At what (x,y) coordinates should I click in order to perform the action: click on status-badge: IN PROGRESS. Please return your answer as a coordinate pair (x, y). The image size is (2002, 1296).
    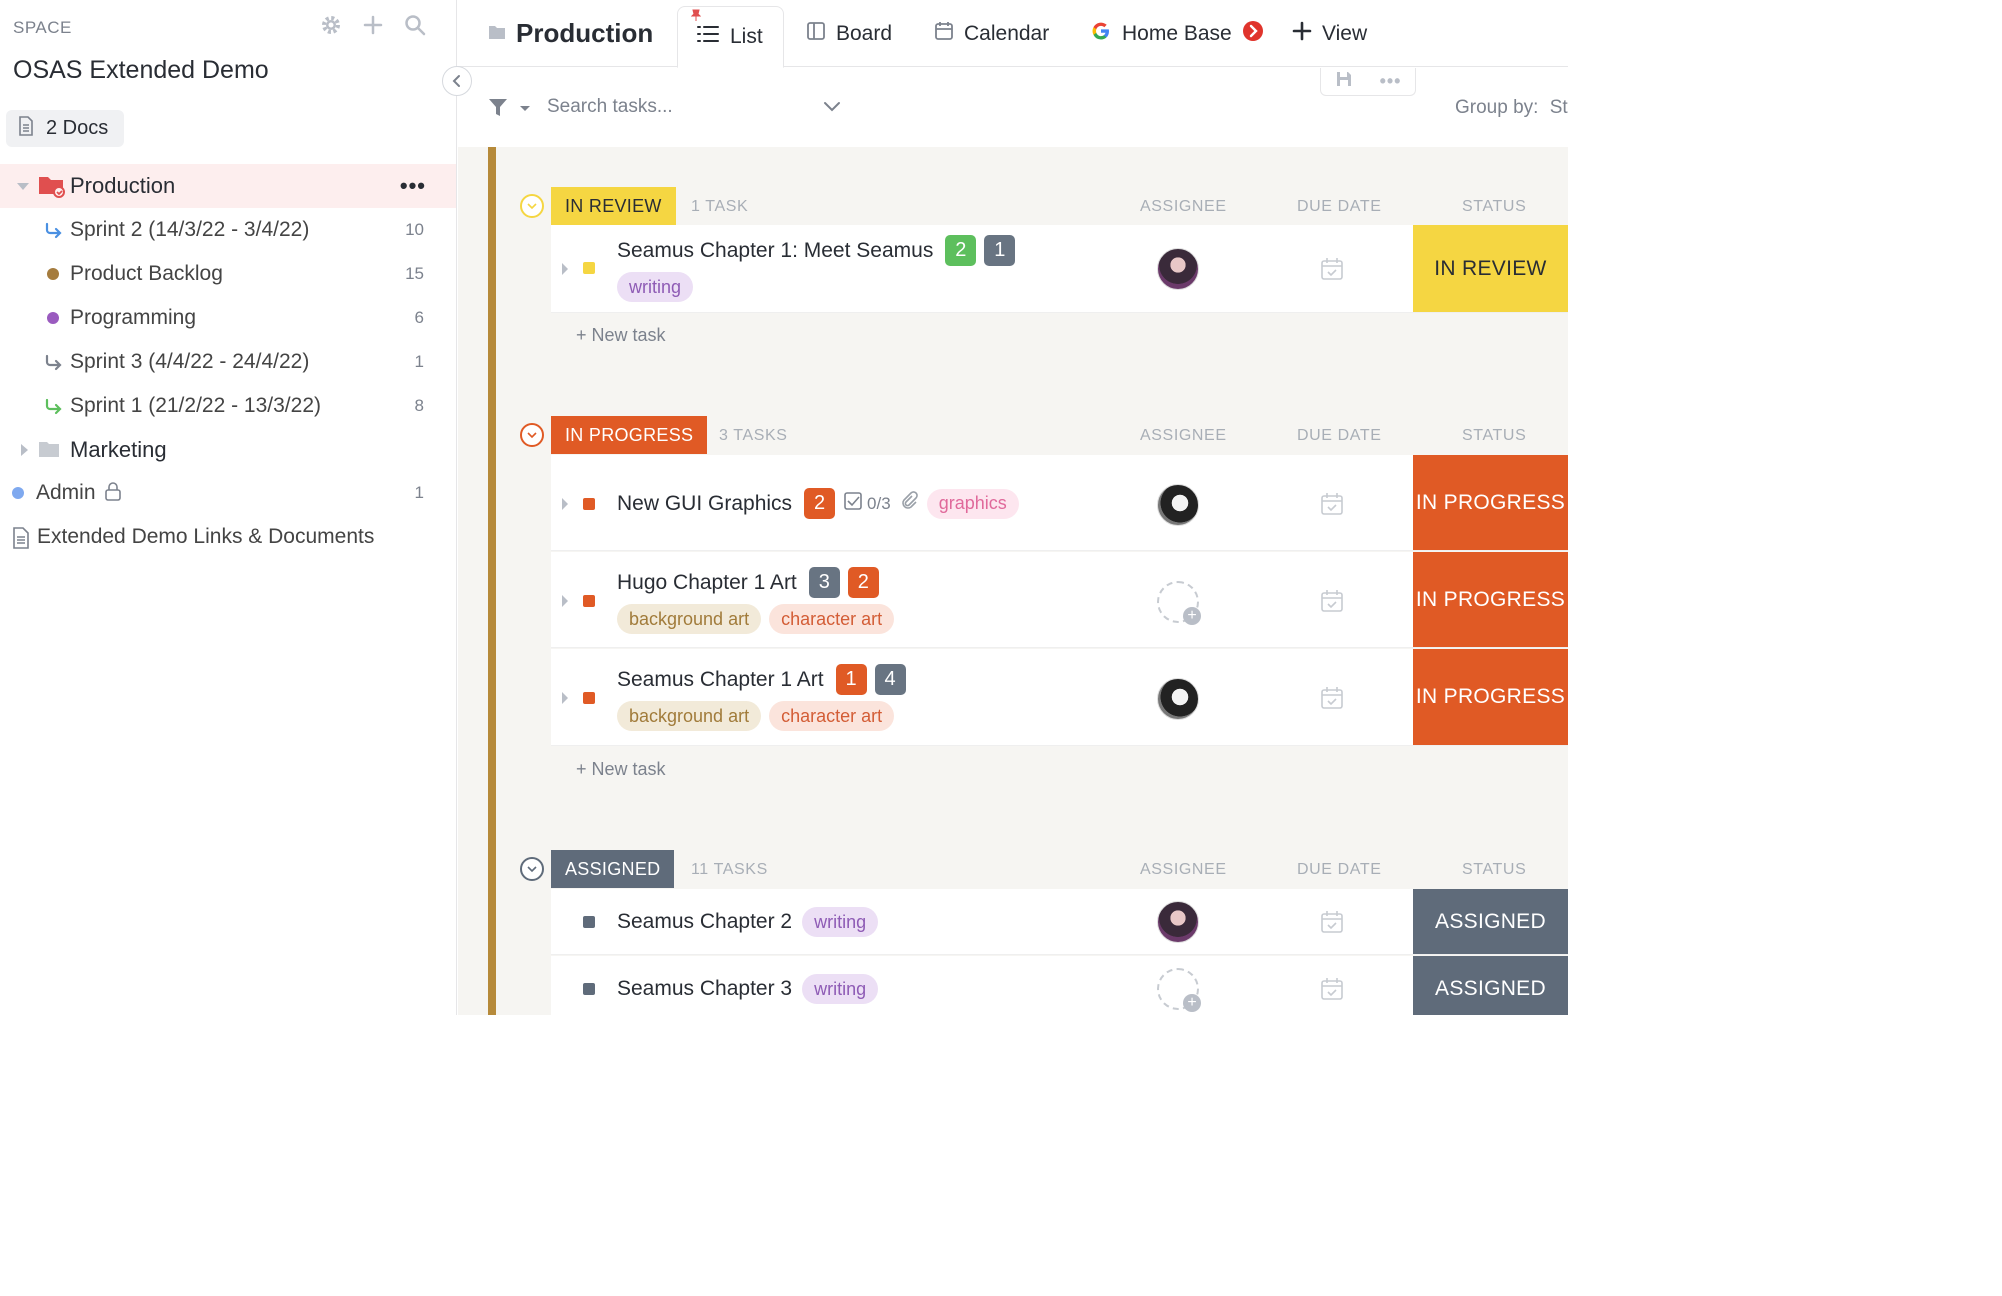
    Looking at the image, I should click on (629, 435).